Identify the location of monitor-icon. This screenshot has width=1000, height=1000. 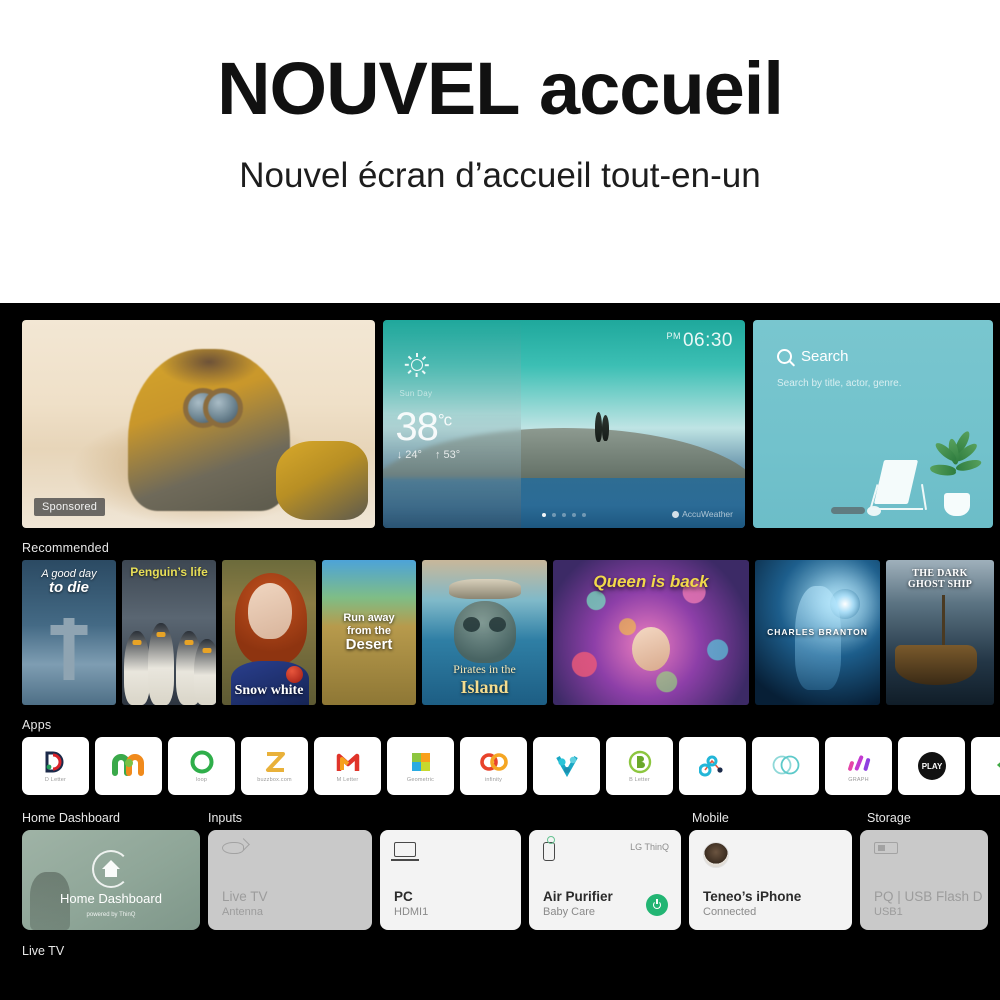
(405, 851).